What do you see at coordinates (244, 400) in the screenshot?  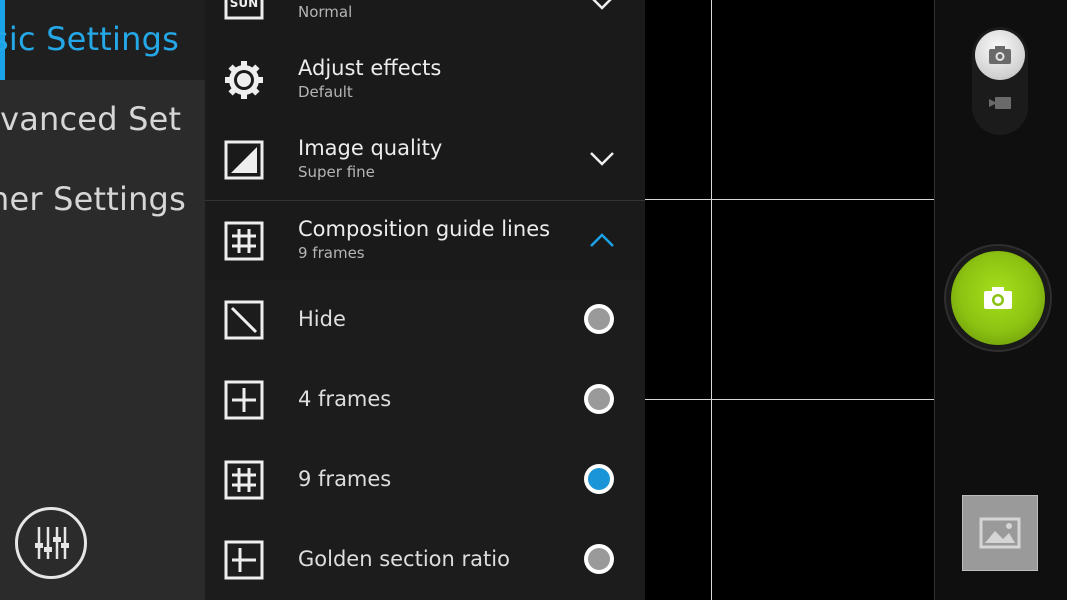 I see `four-frames-icon` at bounding box center [244, 400].